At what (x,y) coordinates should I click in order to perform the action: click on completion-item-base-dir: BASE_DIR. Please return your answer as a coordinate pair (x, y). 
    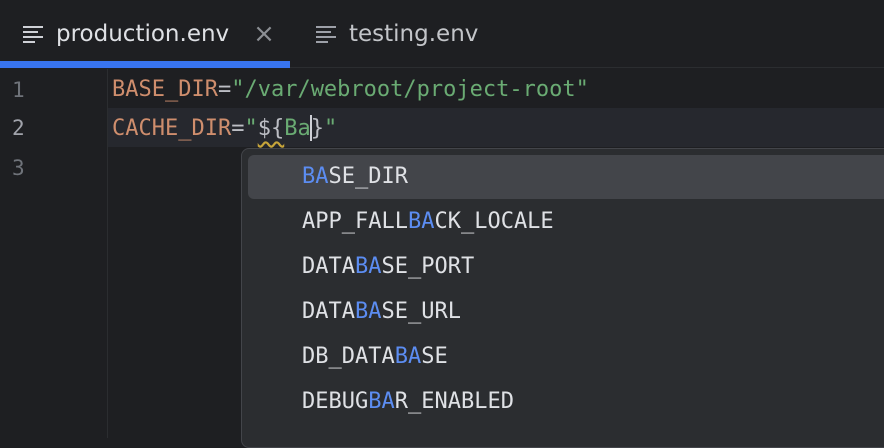
    Looking at the image, I should click on (566, 177).